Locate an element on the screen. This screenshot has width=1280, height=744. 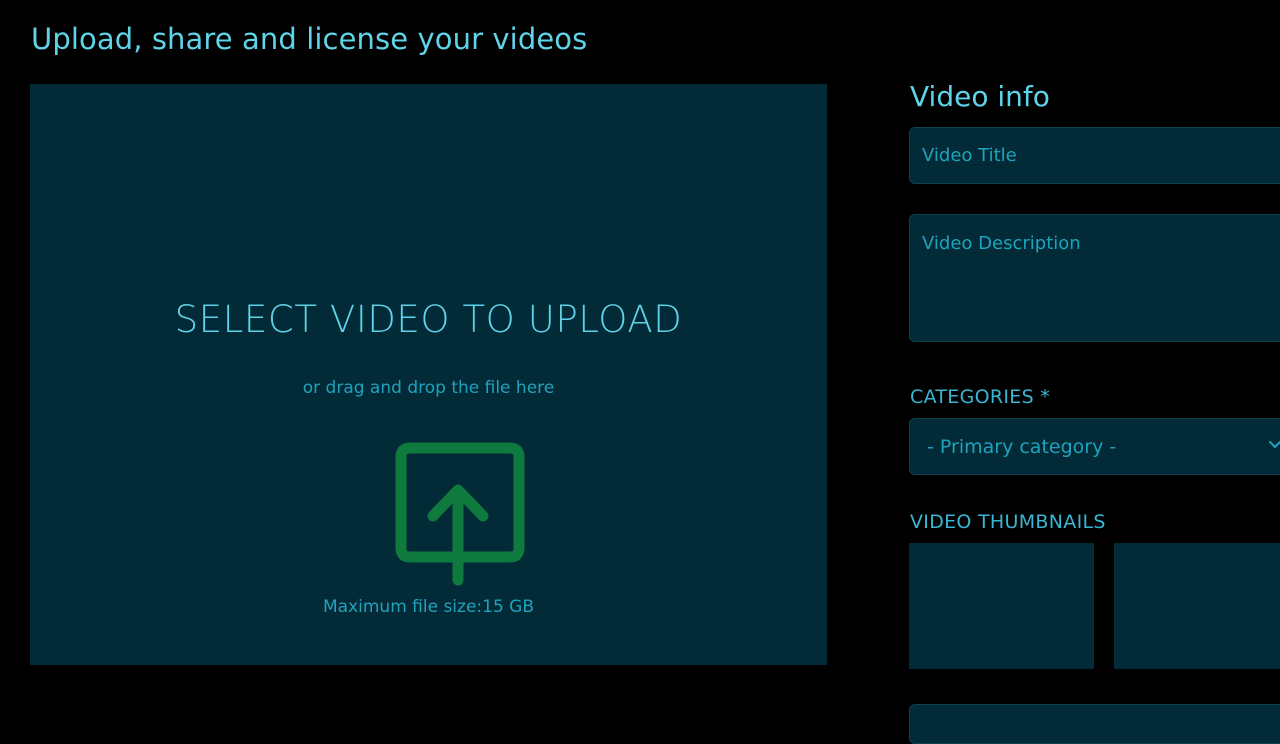
video-description-input is located at coordinates (1094, 278).